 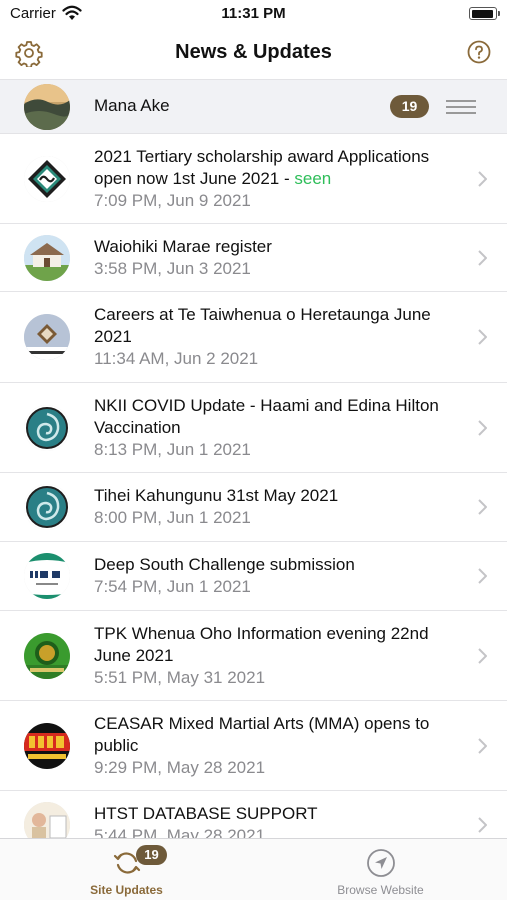 I want to click on status-time: 11:31 PM, so click(x=253, y=13).